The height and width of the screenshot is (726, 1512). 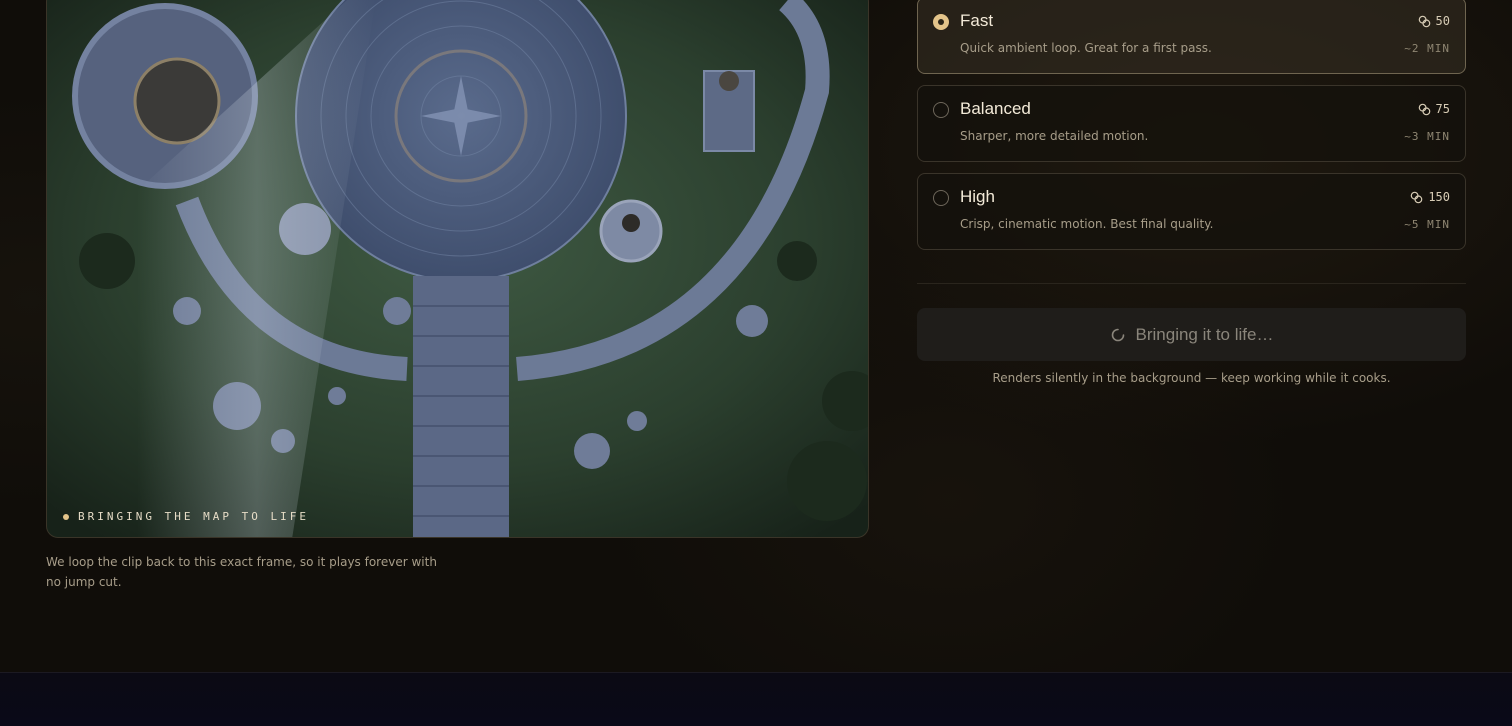 I want to click on spinner-icon, so click(x=1117, y=334).